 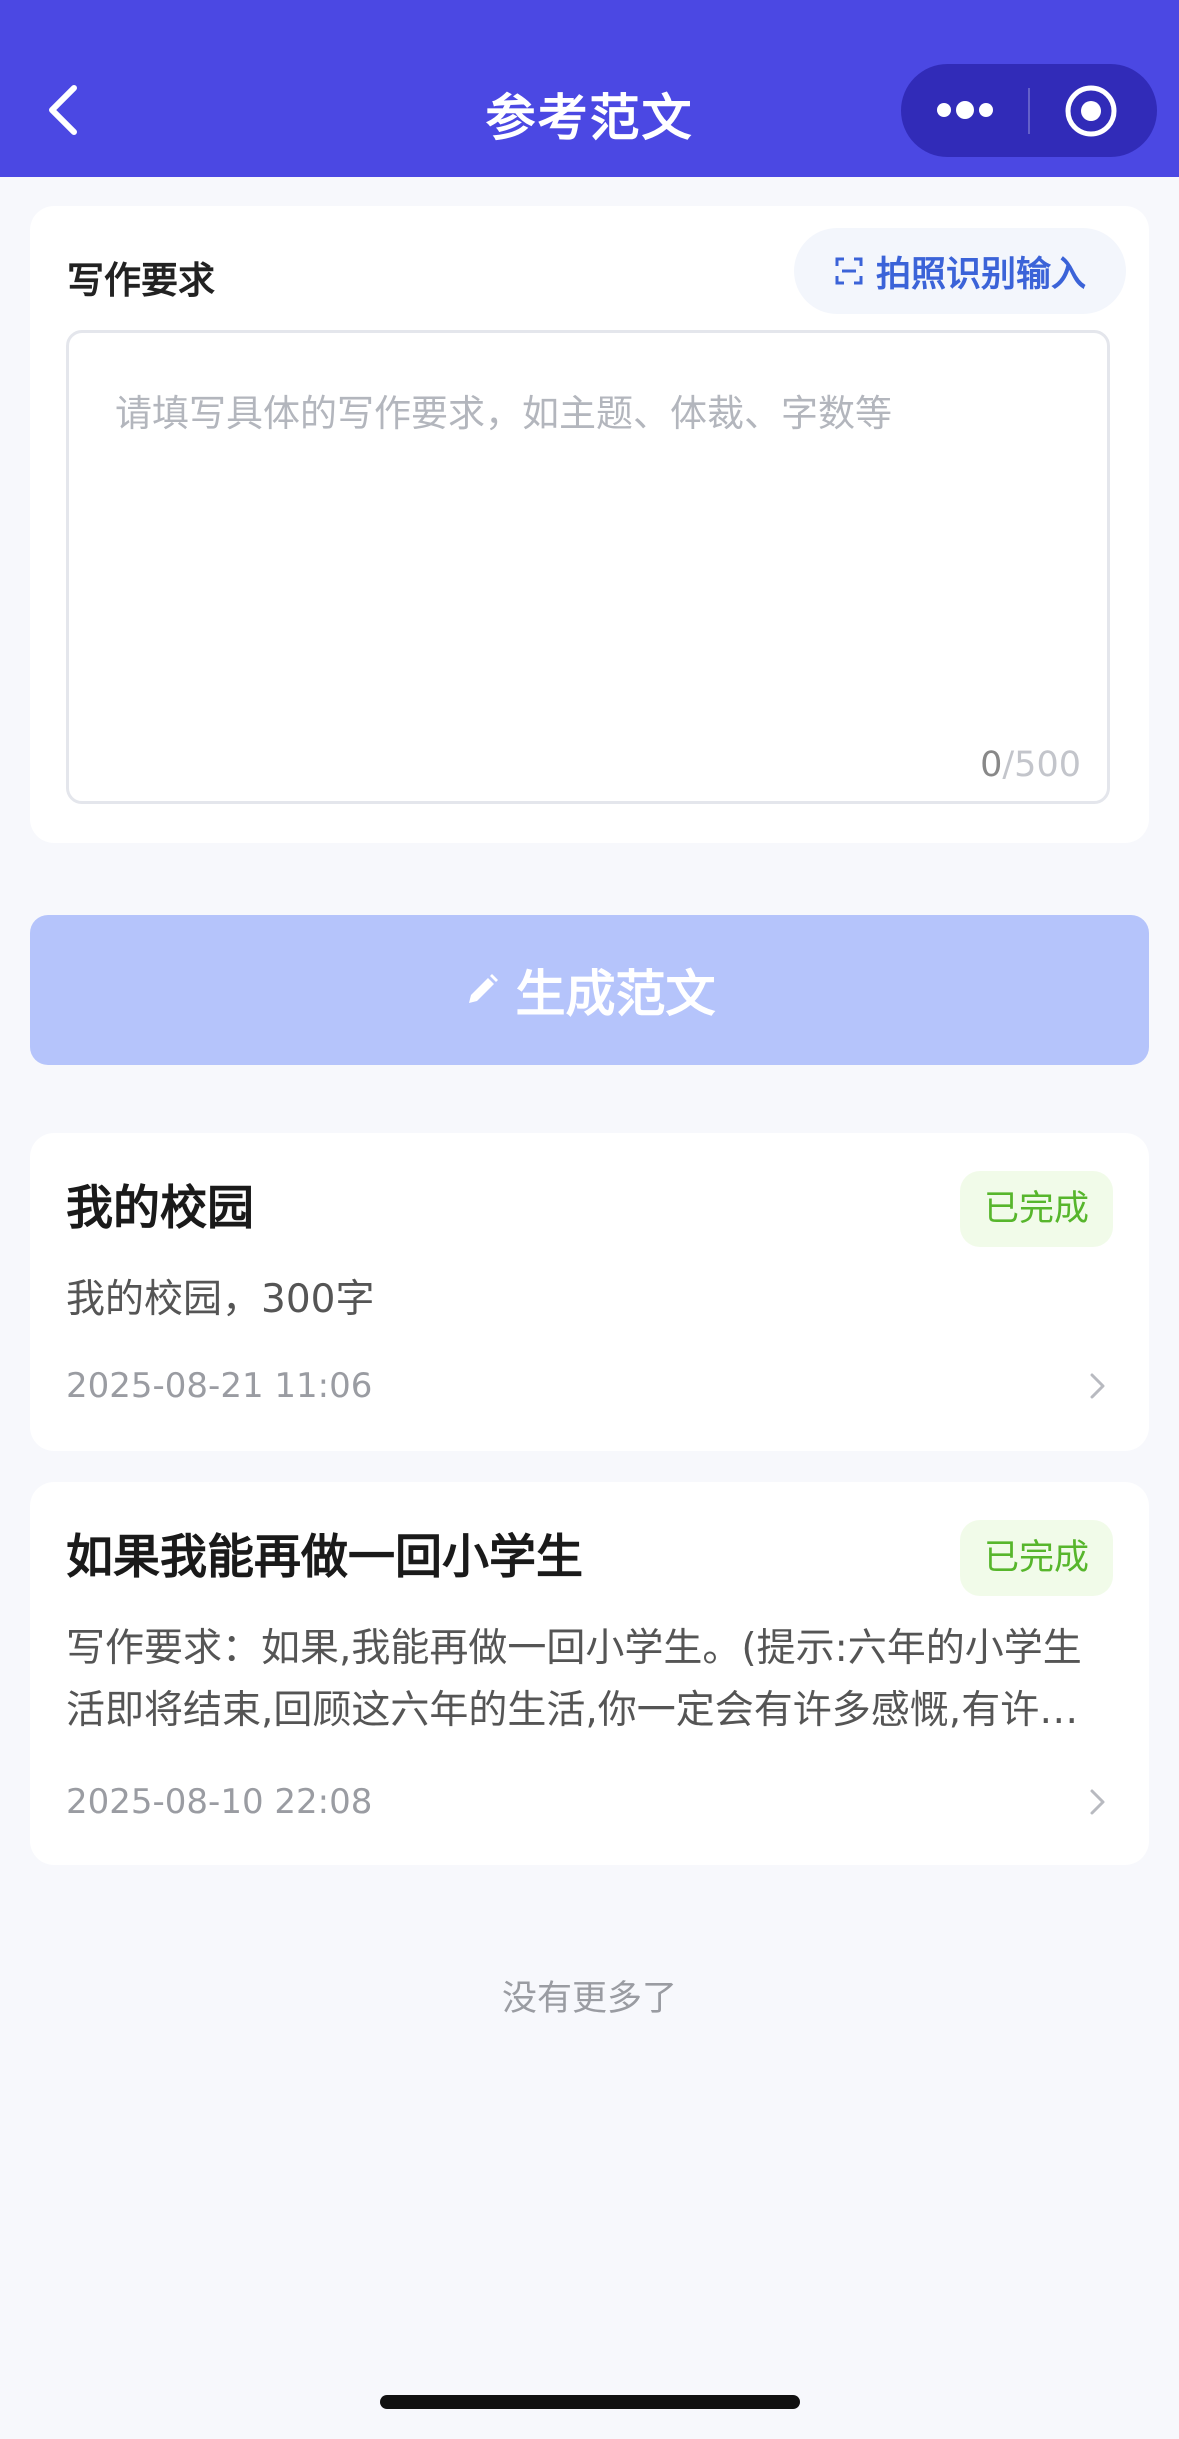 I want to click on history-item-date: 2025-08-21 11:06, so click(x=219, y=1386).